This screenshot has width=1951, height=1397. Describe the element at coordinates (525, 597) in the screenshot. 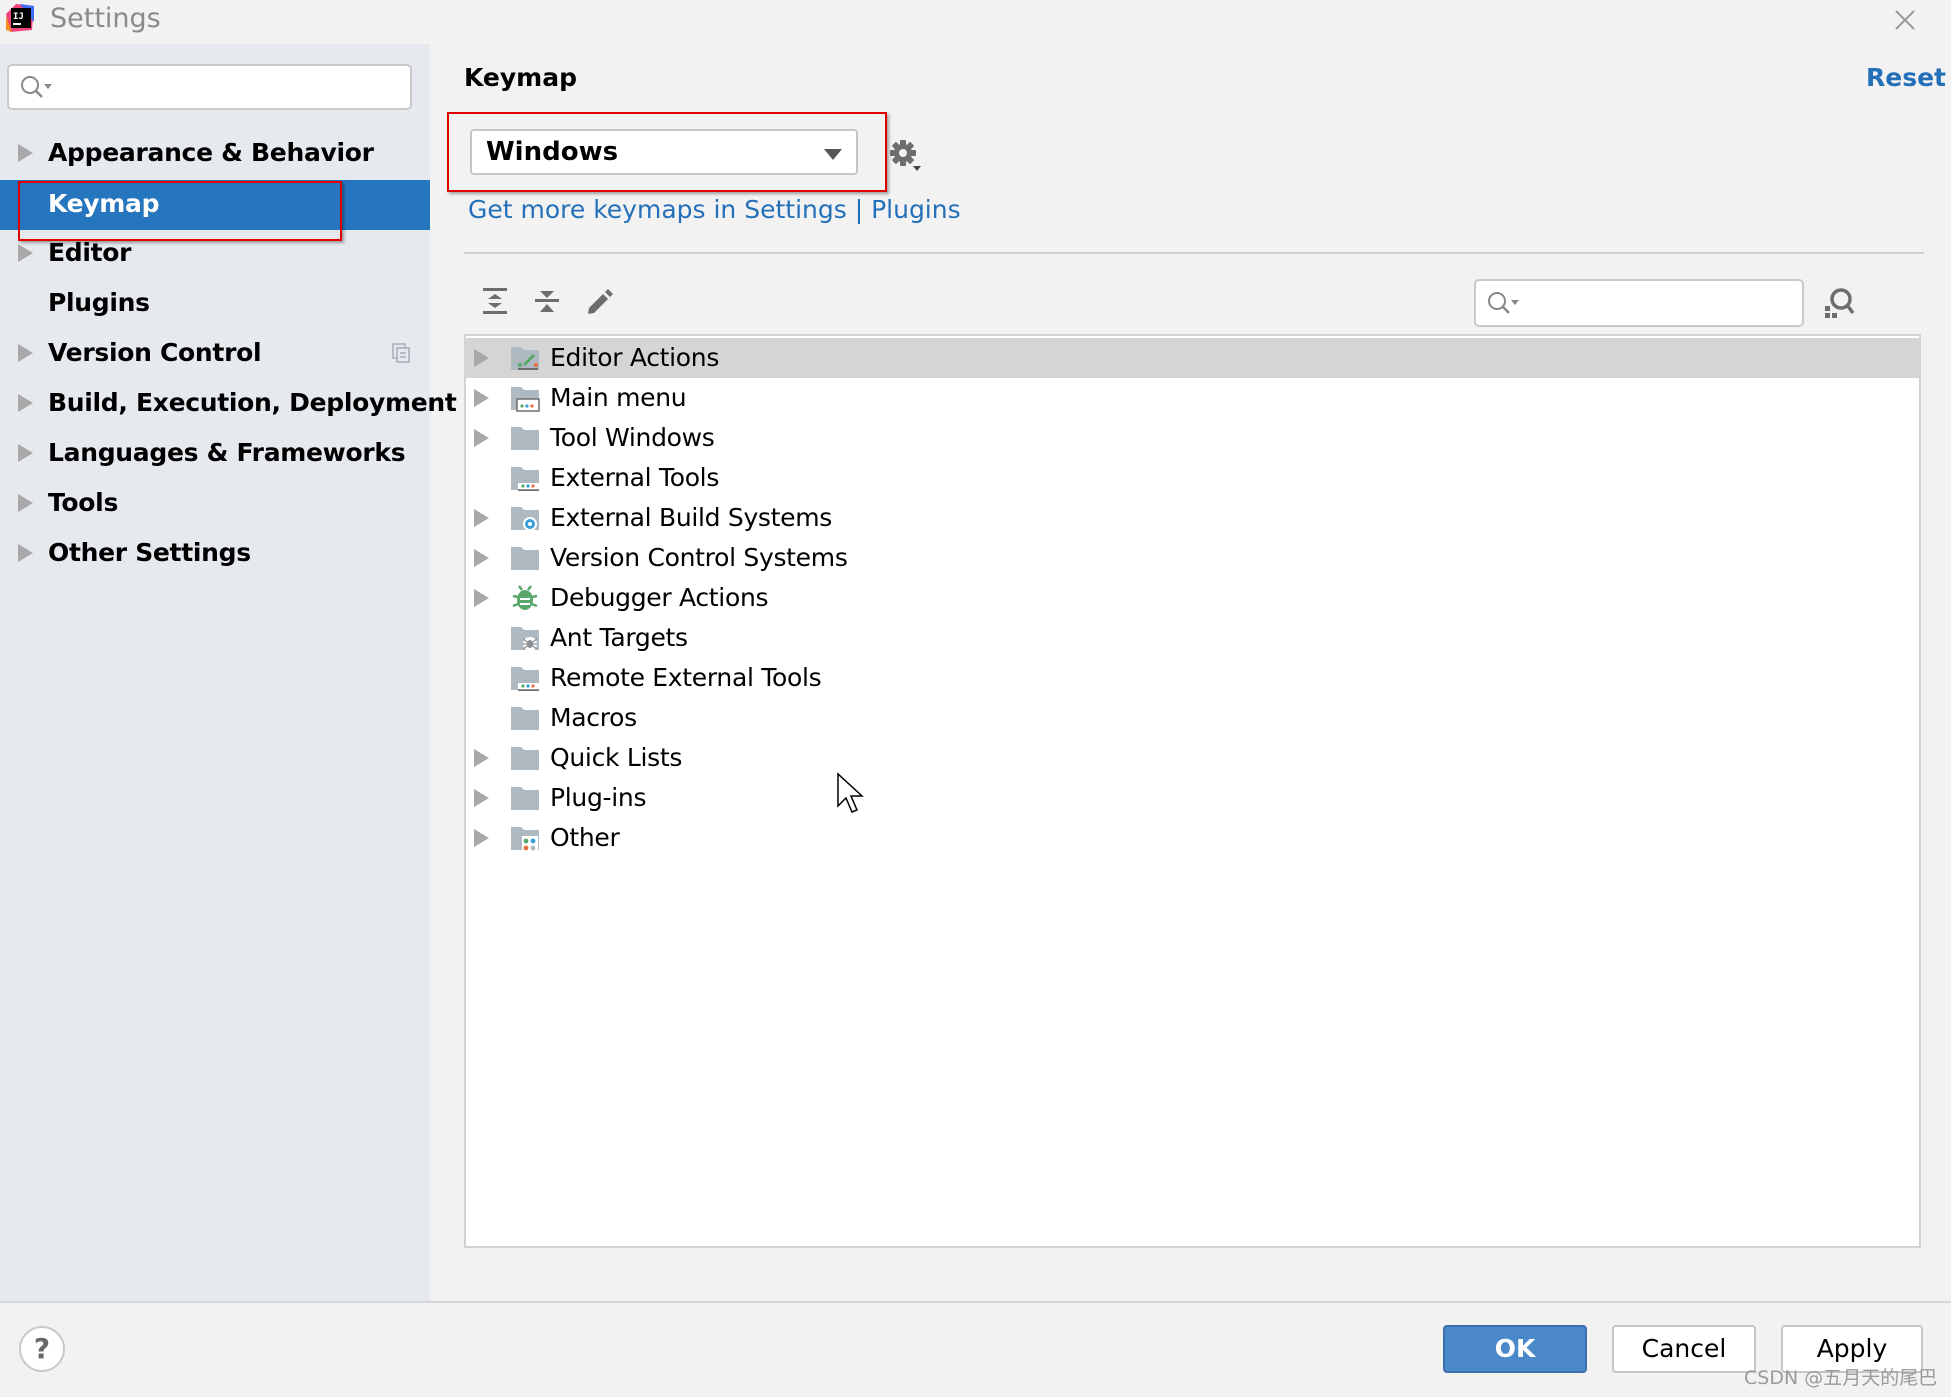

I see `bug-icon` at that location.